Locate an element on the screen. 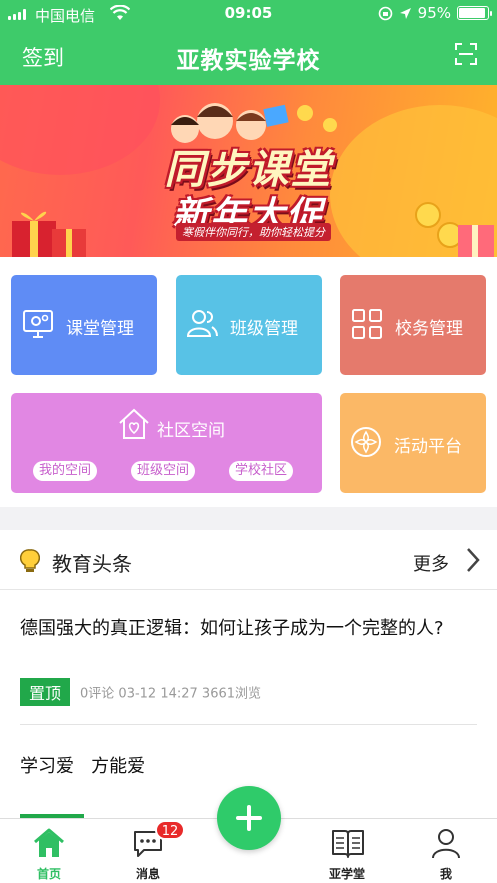 Image resolution: width=497 pixels, height=883 pixels. add-button is located at coordinates (249, 818).